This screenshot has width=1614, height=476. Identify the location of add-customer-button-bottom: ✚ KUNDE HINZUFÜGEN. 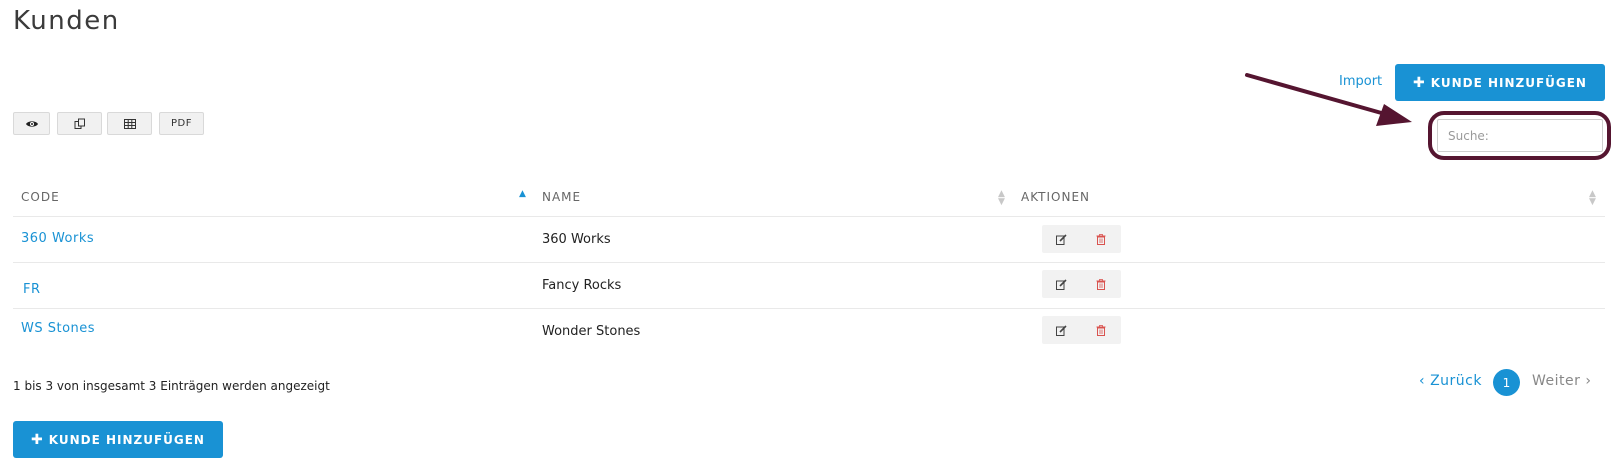
(118, 439).